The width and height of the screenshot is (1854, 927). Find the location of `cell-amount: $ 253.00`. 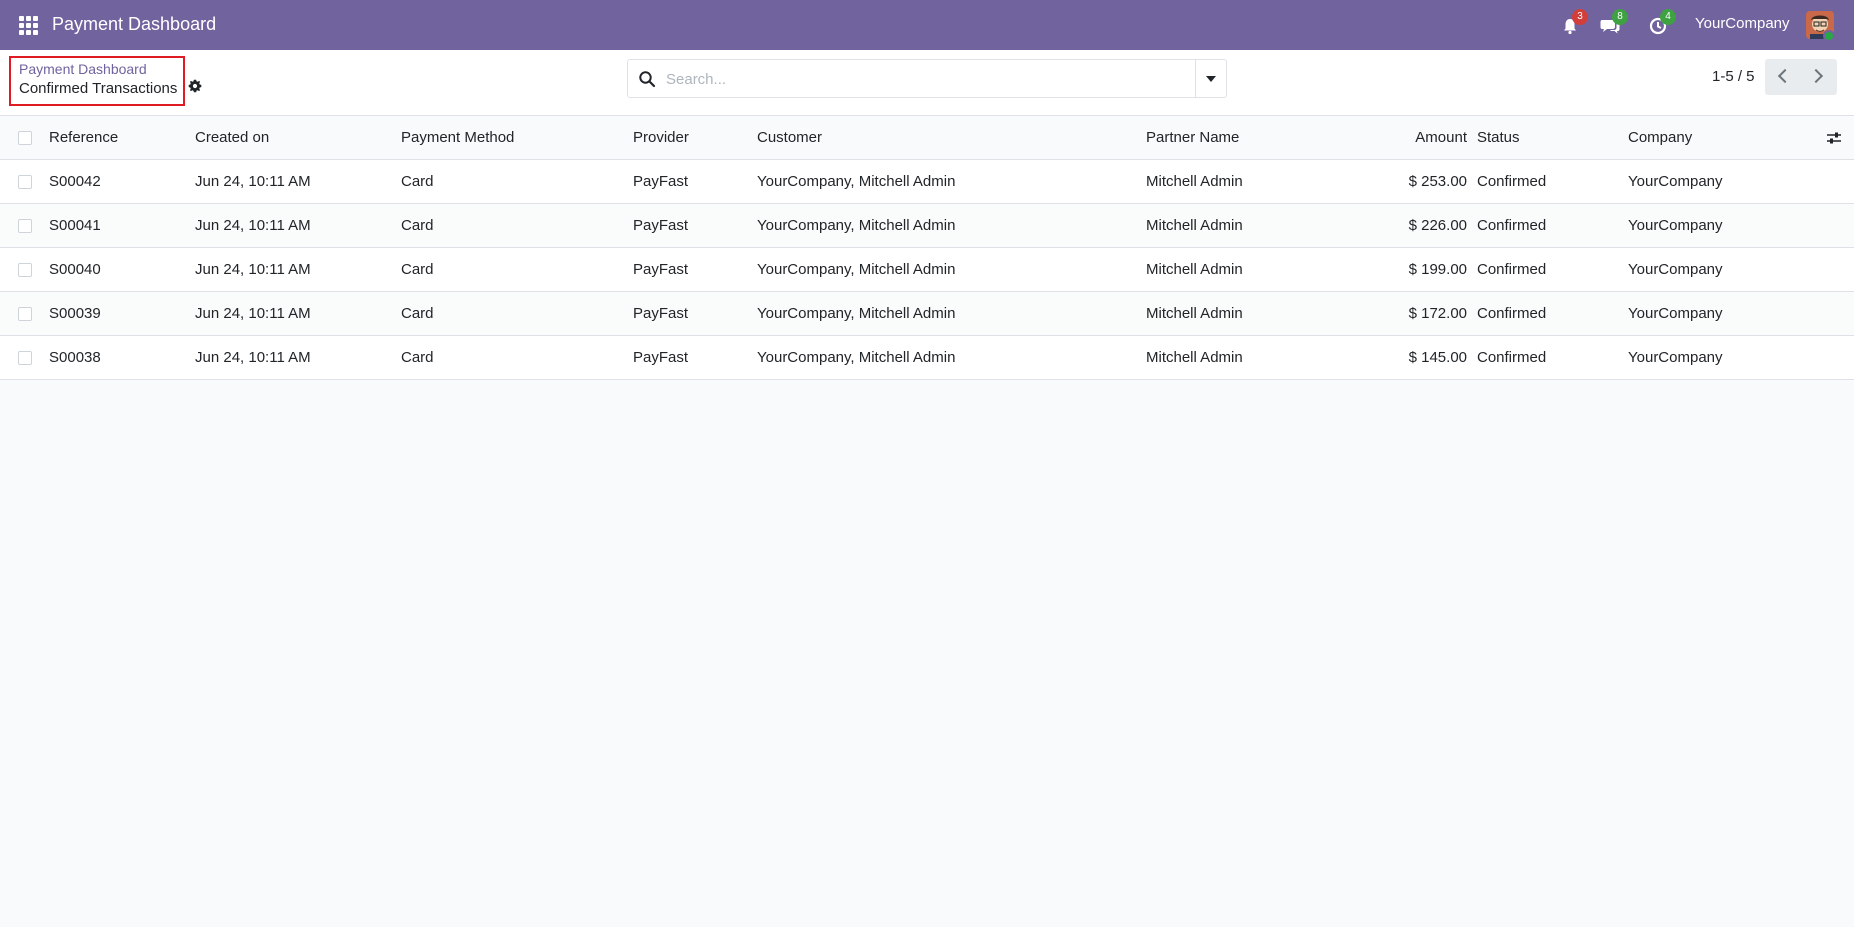

cell-amount: $ 253.00 is located at coordinates (1411, 181).